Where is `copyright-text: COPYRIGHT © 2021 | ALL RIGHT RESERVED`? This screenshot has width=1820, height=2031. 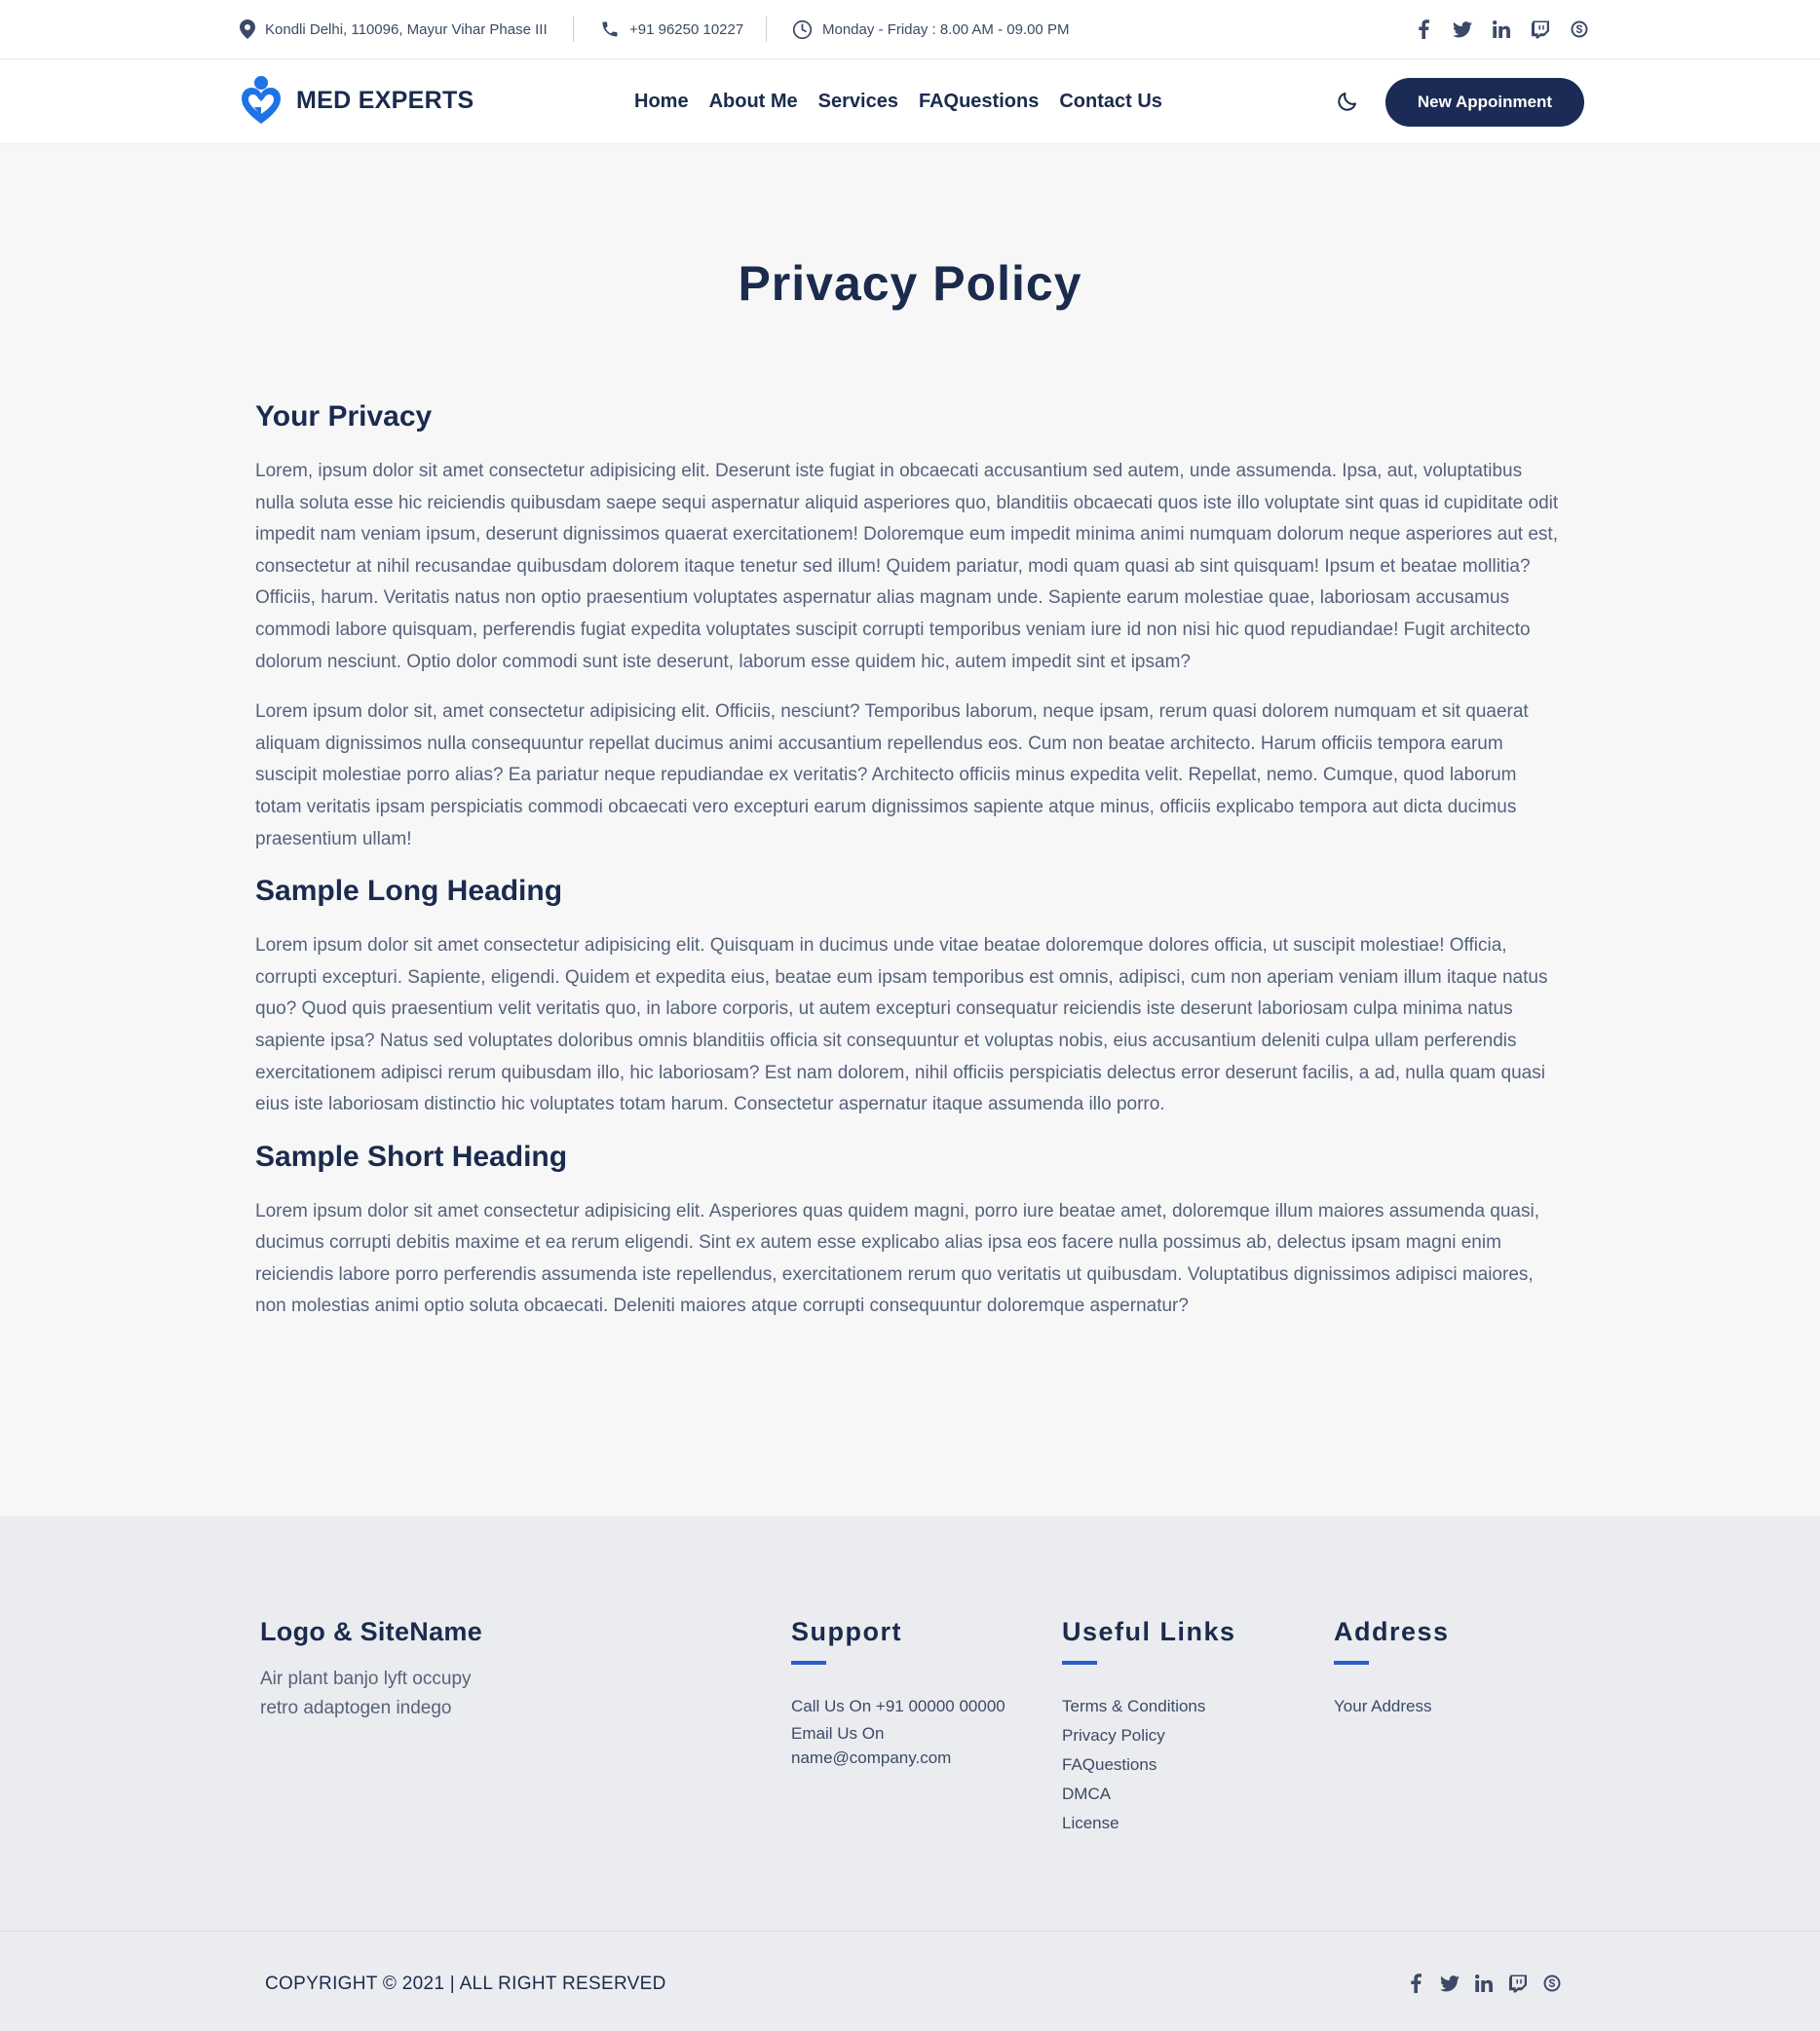 copyright-text: COPYRIGHT © 2021 | ALL RIGHT RESERVED is located at coordinates (465, 1984).